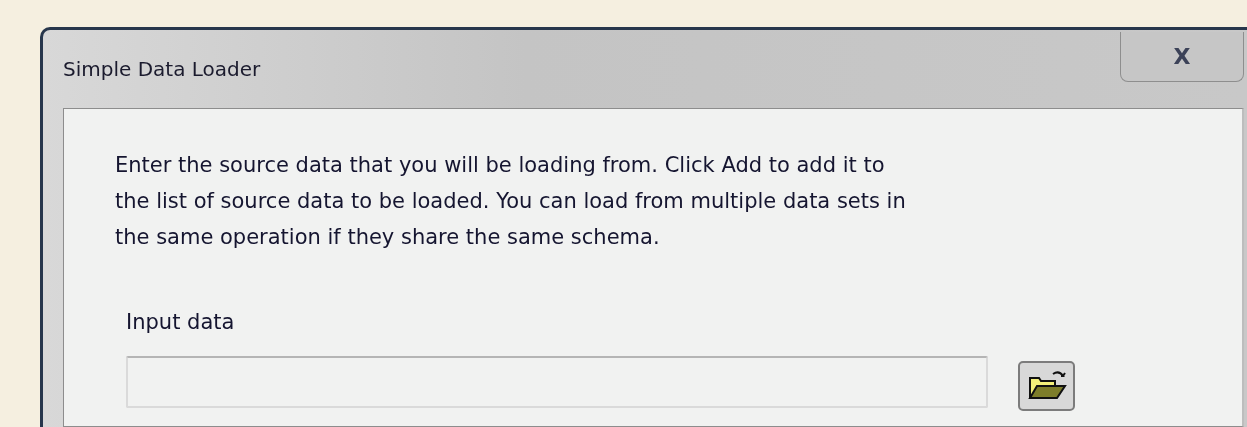 The image size is (1247, 427). I want to click on browse-button, so click(1046, 385).